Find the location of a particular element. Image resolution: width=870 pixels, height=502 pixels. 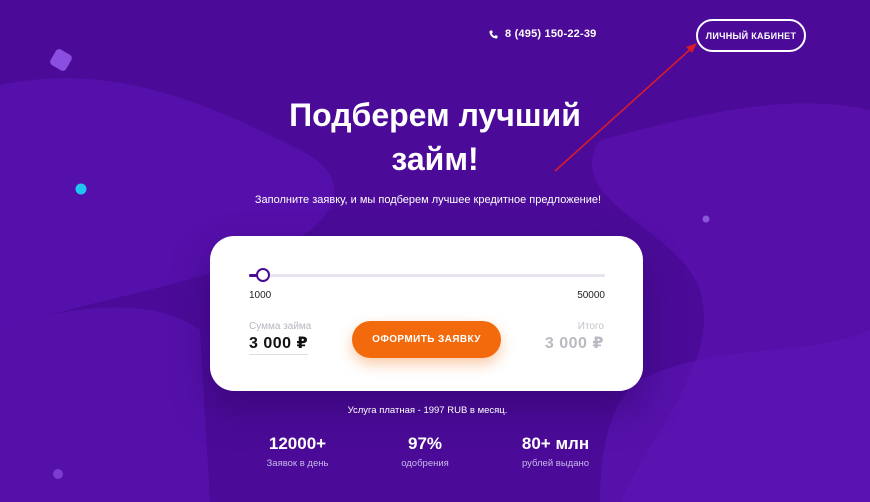

personal-account-button: ЛИЧНЫЙ КАБИНЕТ is located at coordinates (751, 35).